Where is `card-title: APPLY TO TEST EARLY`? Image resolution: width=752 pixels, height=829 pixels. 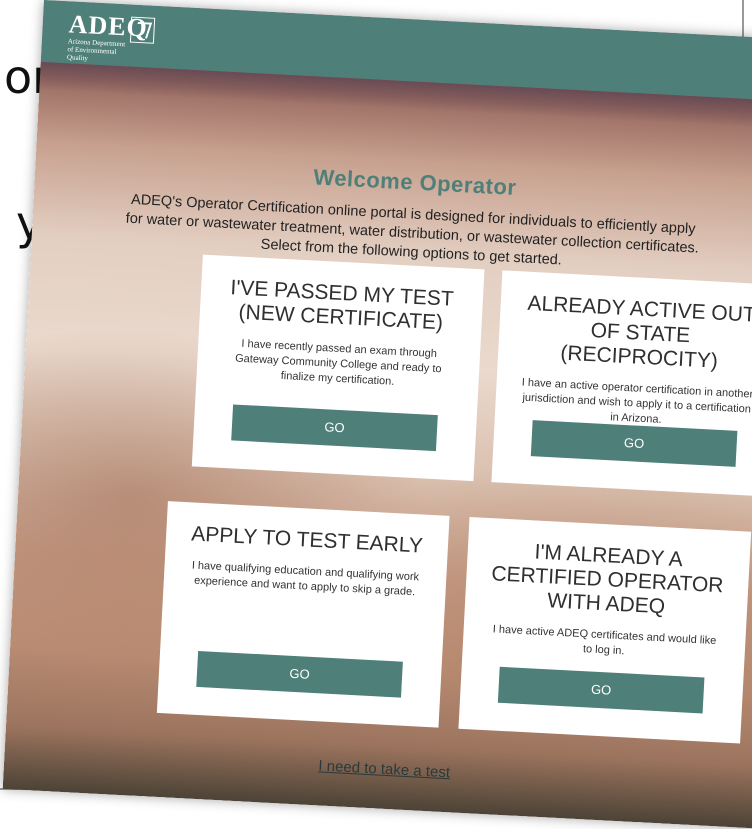 card-title: APPLY TO TEST EARLY is located at coordinates (307, 540).